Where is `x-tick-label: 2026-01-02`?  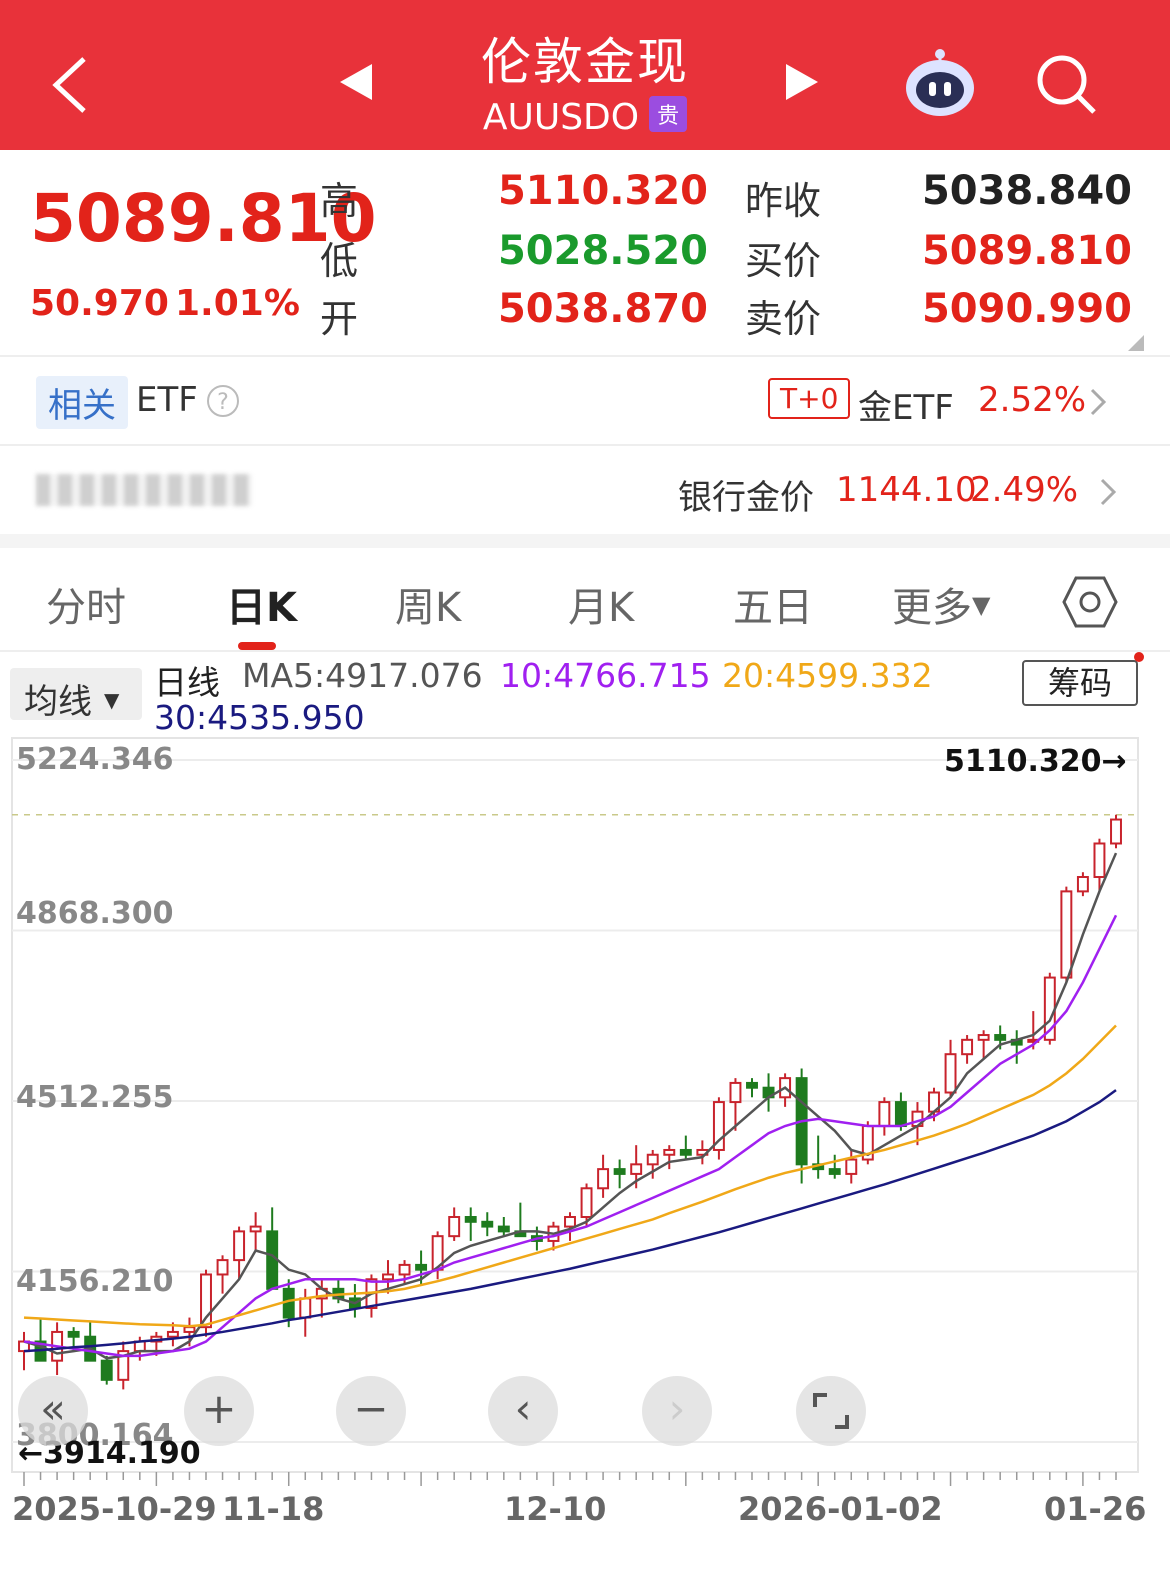 x-tick-label: 2026-01-02 is located at coordinates (840, 1509).